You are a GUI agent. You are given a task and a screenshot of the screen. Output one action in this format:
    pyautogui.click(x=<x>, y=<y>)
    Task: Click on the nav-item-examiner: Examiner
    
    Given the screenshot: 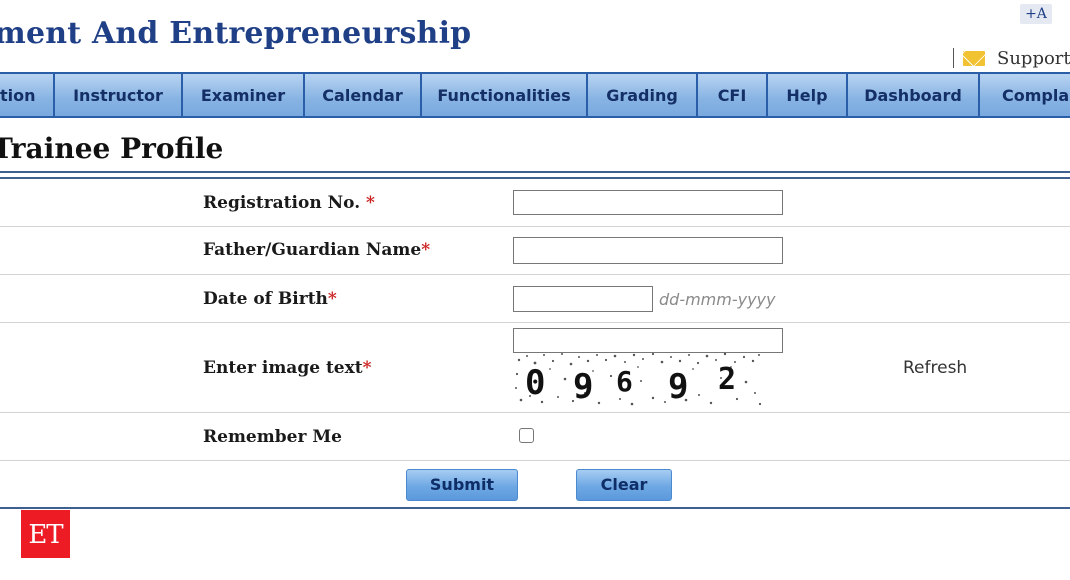 What is the action you would take?
    pyautogui.click(x=244, y=95)
    